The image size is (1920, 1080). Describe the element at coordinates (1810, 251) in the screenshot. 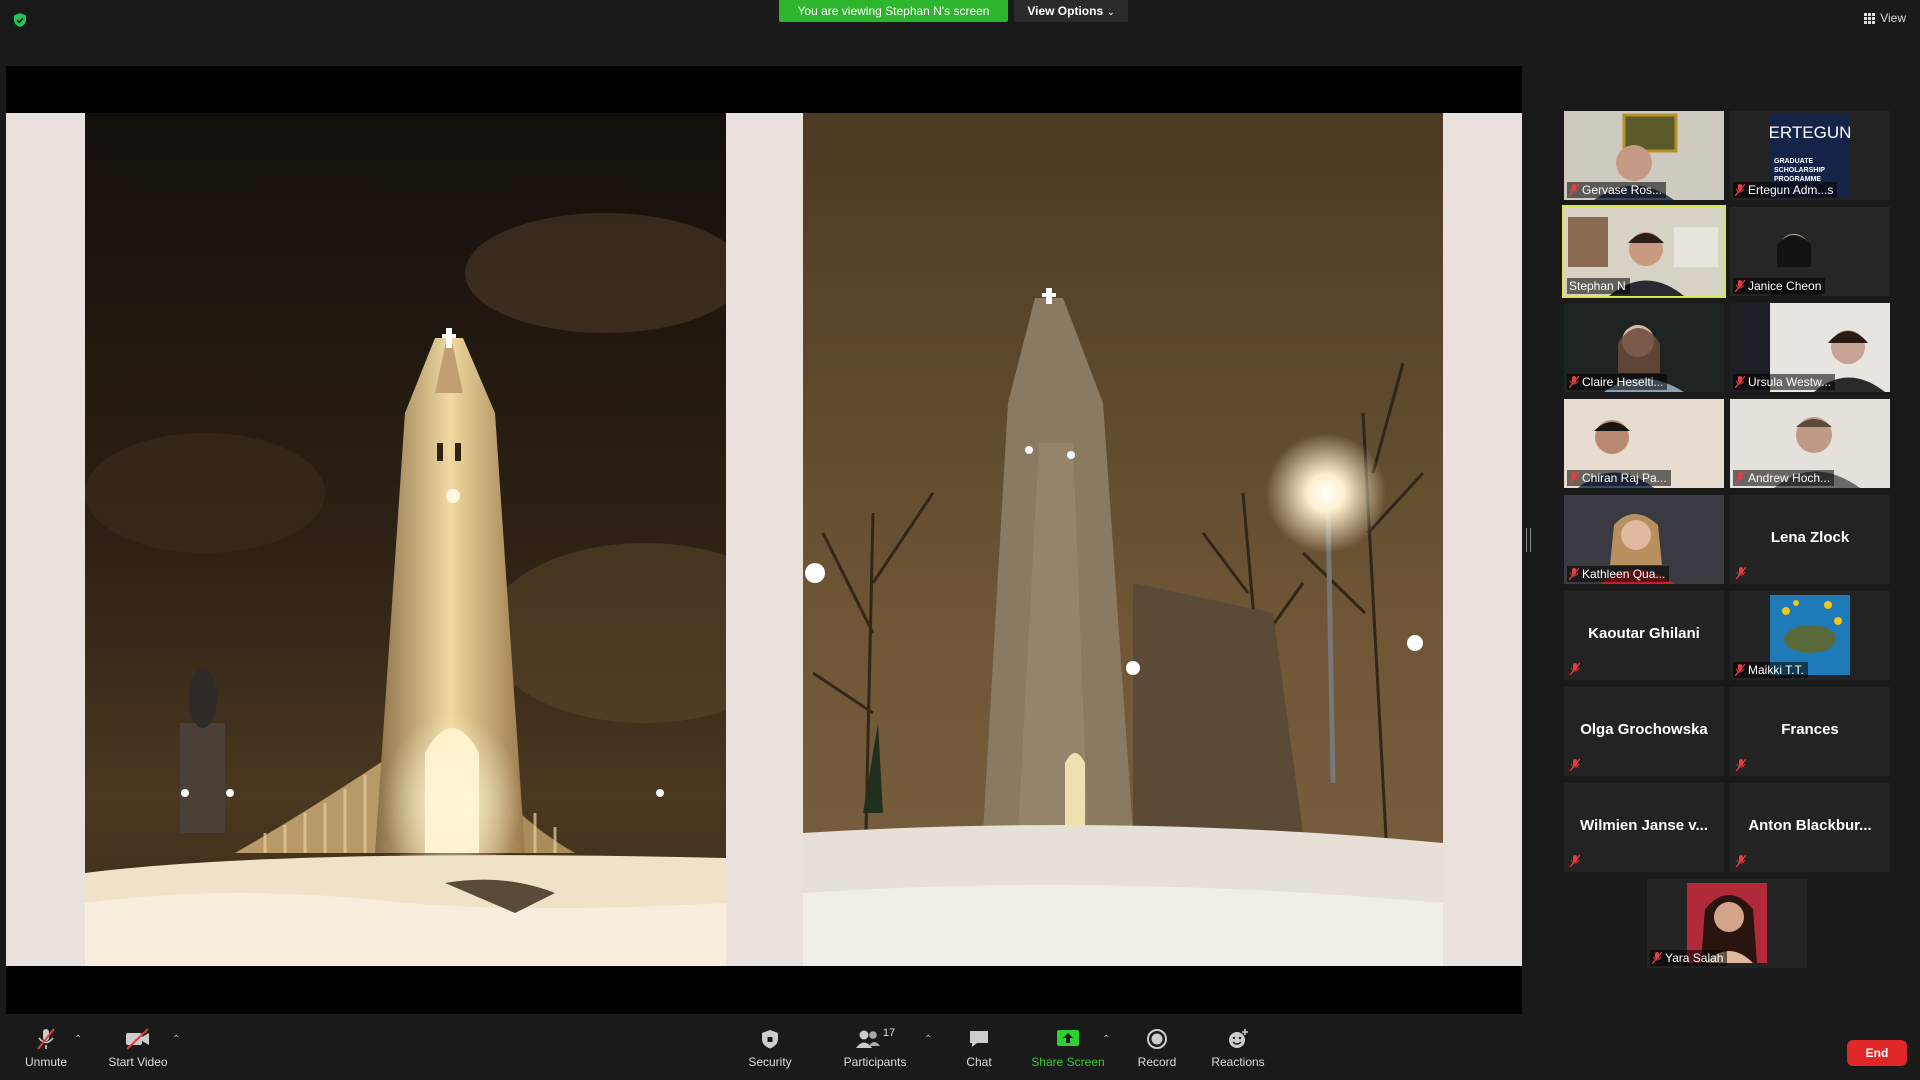

I see `participant-tile: Janice Cheon` at that location.